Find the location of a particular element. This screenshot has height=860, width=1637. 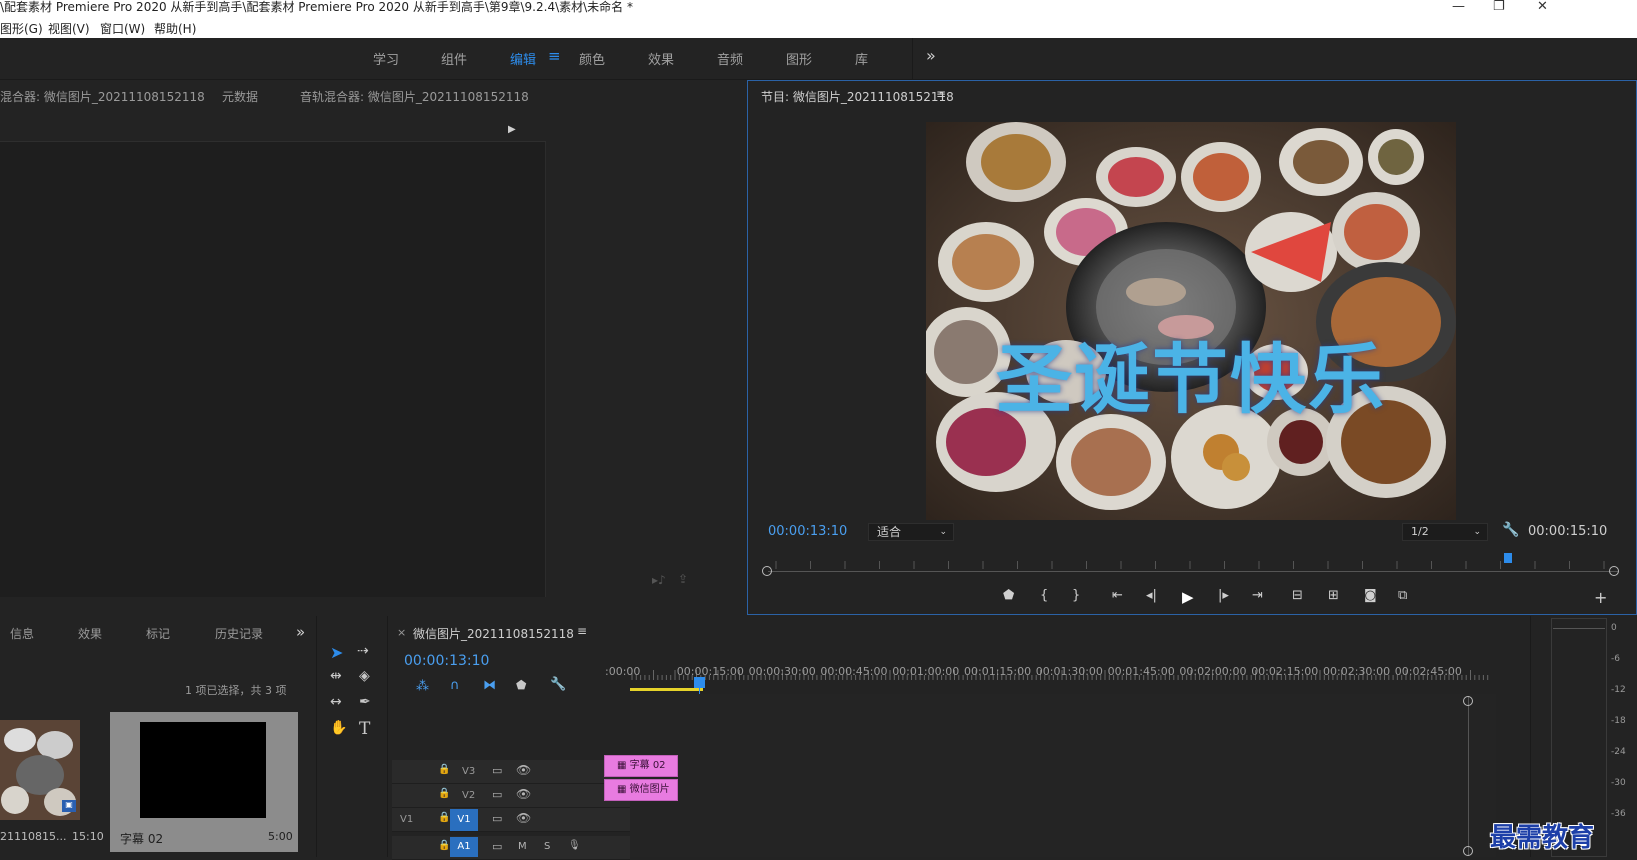

camera-icon: ◙ is located at coordinates (1370, 595).